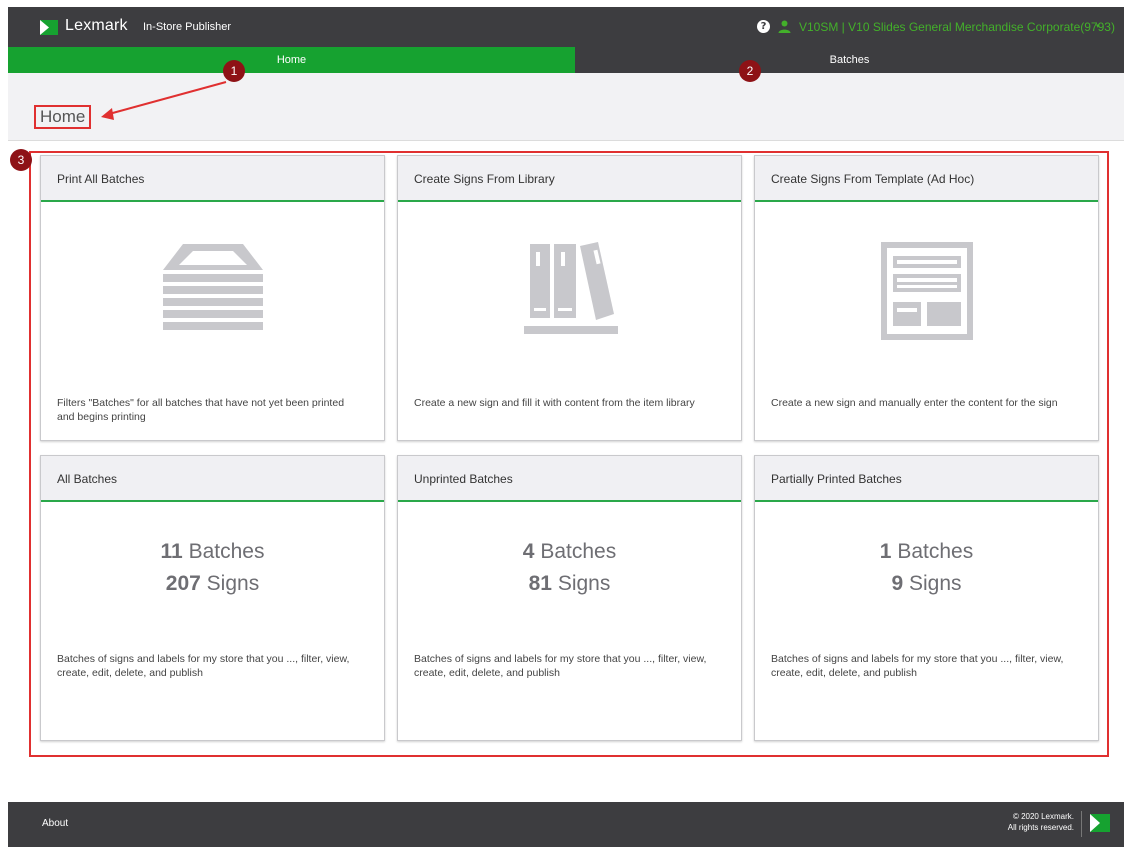  Describe the element at coordinates (897, 583) in the screenshot. I see `sign-count: 9` at that location.